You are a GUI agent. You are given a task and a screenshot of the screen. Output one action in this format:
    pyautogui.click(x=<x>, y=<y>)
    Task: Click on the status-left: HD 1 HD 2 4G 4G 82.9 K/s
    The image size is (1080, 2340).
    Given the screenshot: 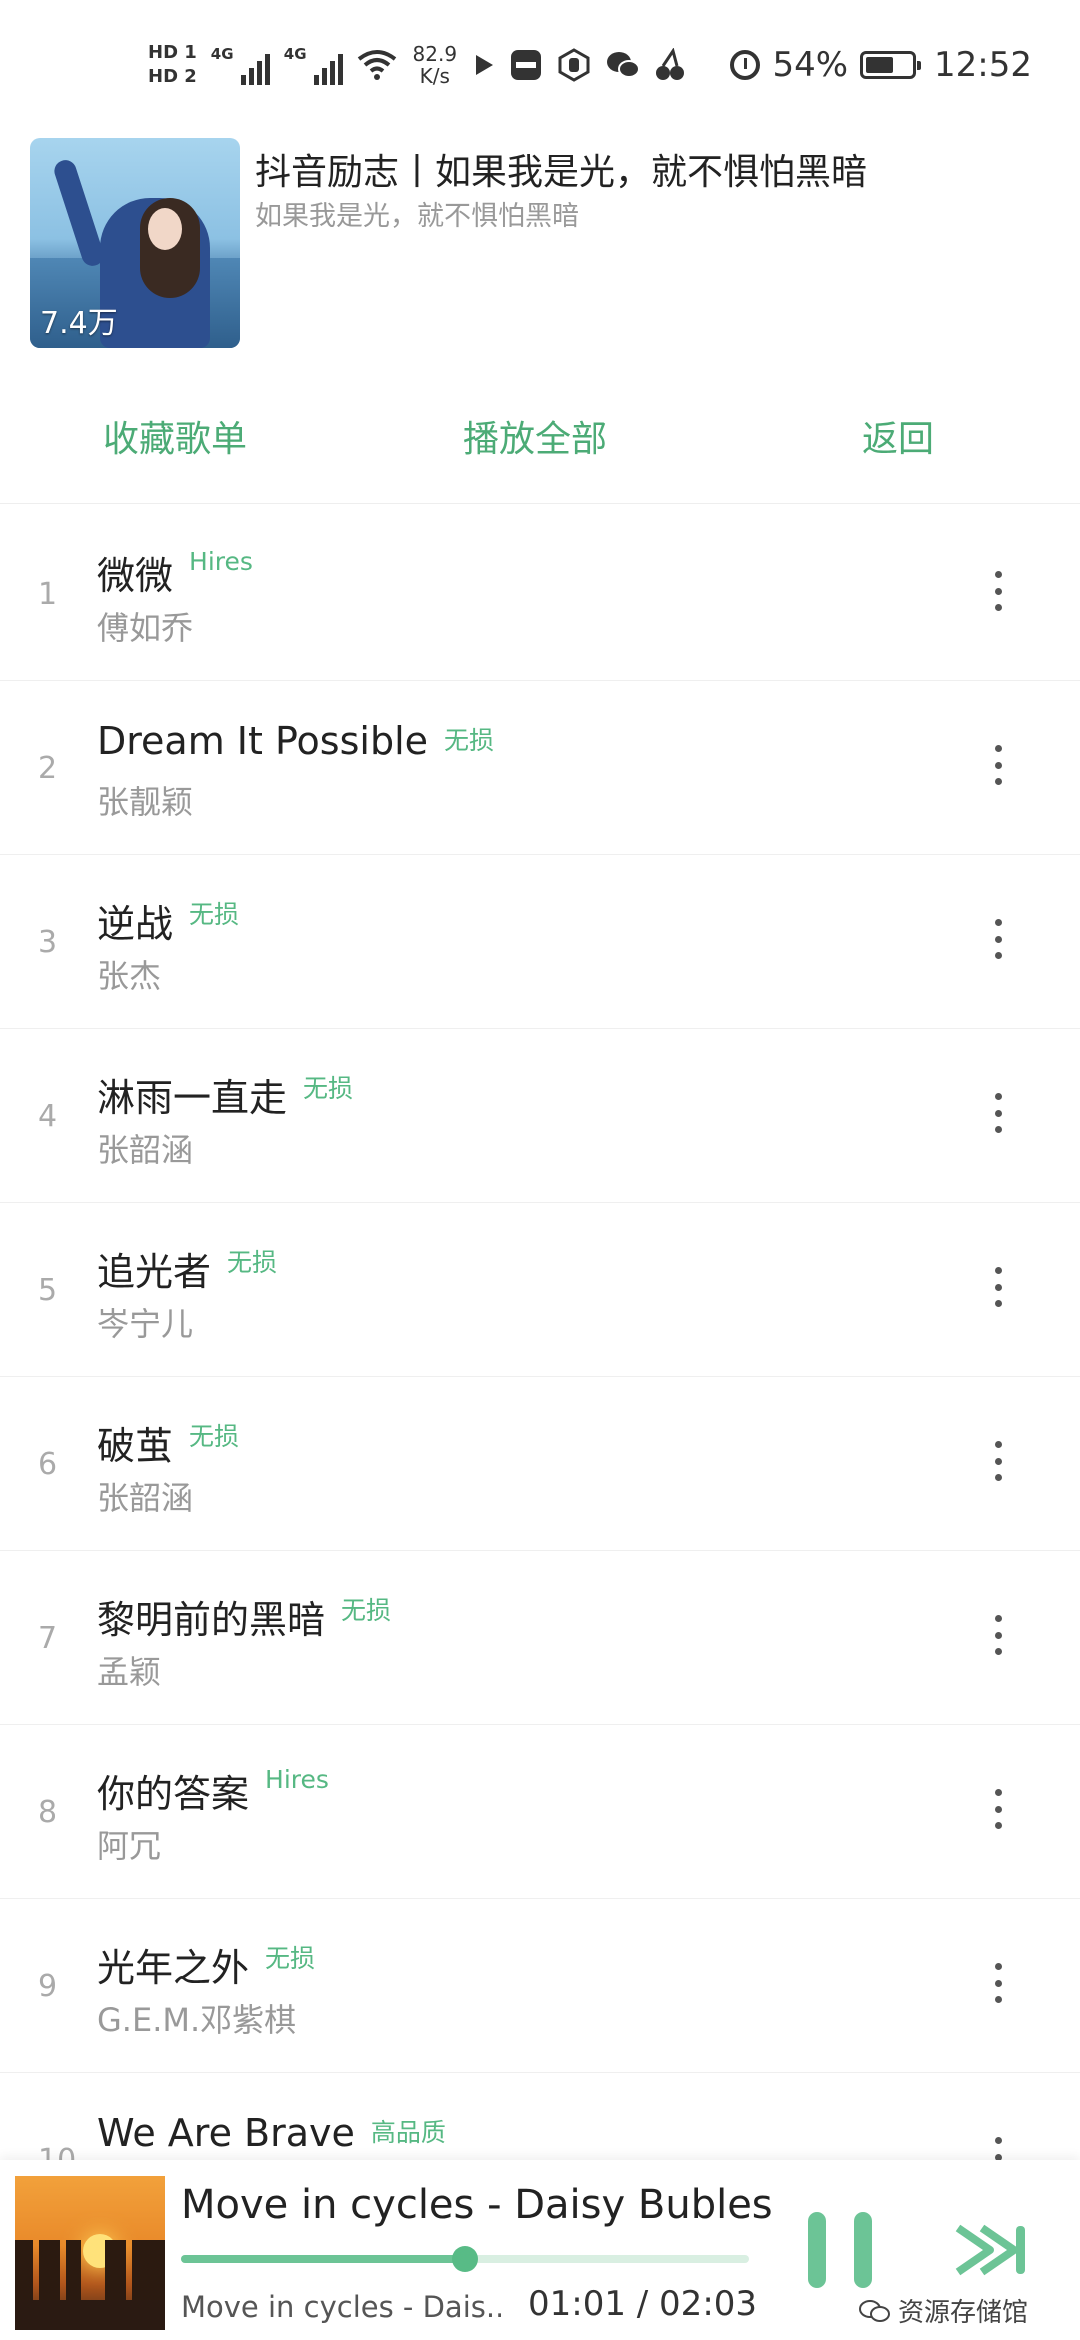 What is the action you would take?
    pyautogui.click(x=416, y=65)
    